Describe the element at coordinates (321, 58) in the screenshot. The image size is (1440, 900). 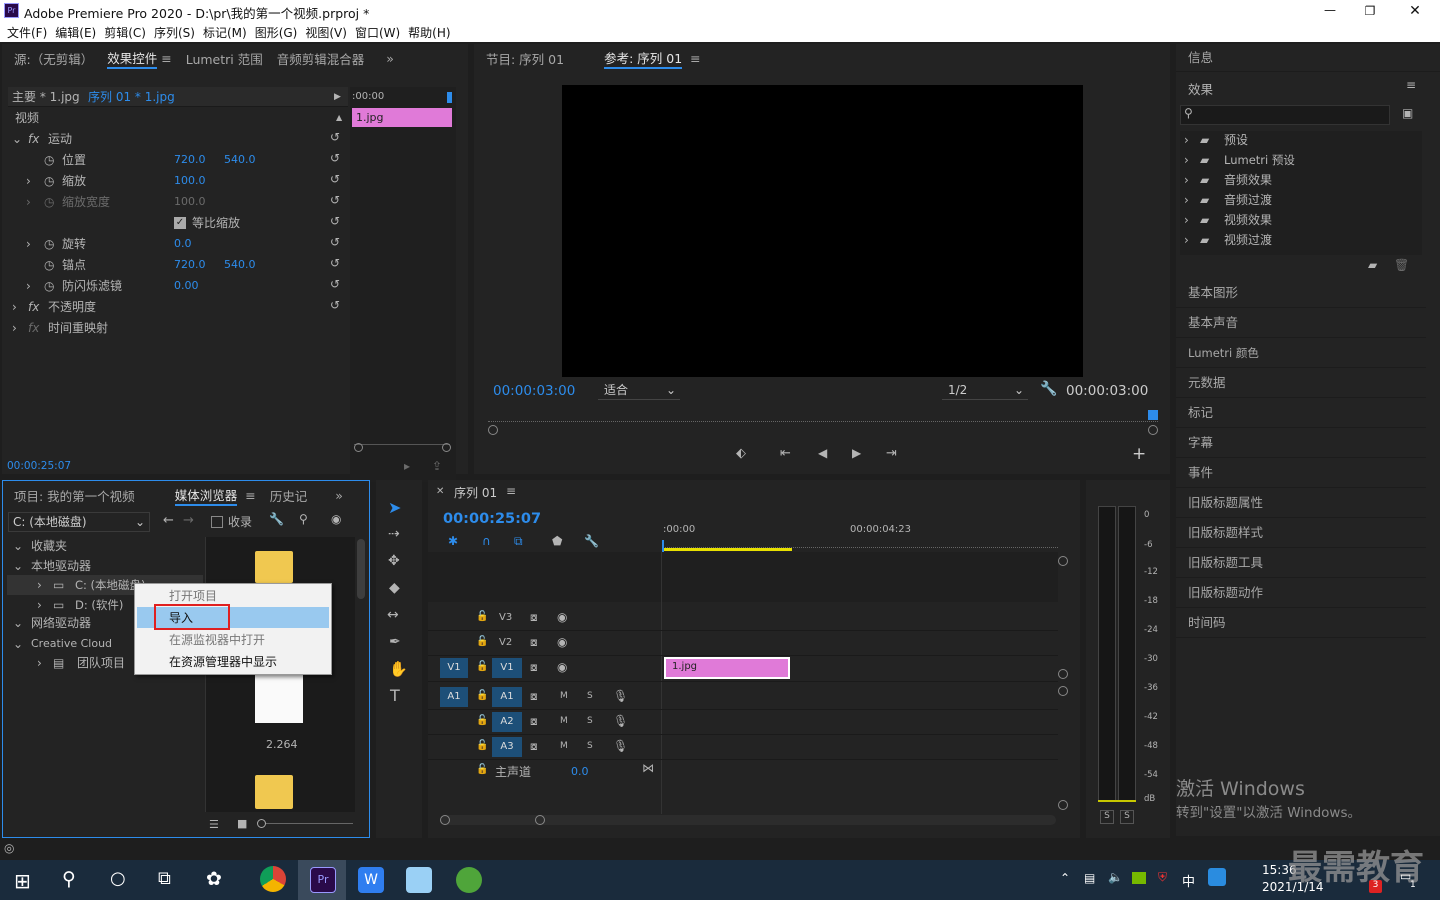
I see `tab-audio-clip-mixer: 音频剪辑混合器` at that location.